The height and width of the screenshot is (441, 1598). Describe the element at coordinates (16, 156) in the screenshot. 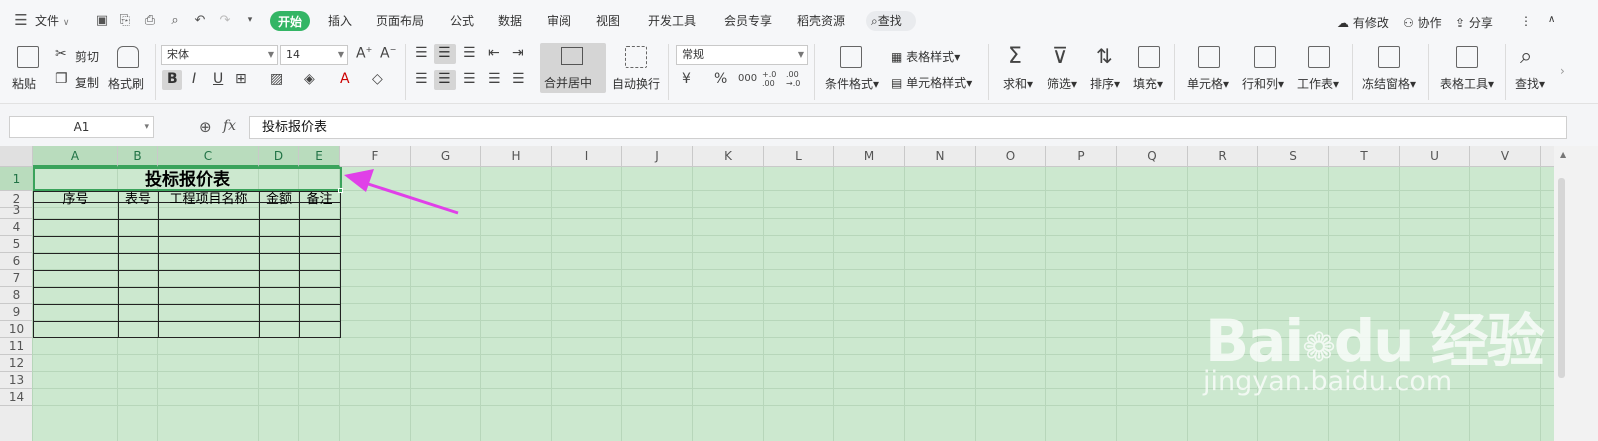

I see `select-all-corner` at that location.